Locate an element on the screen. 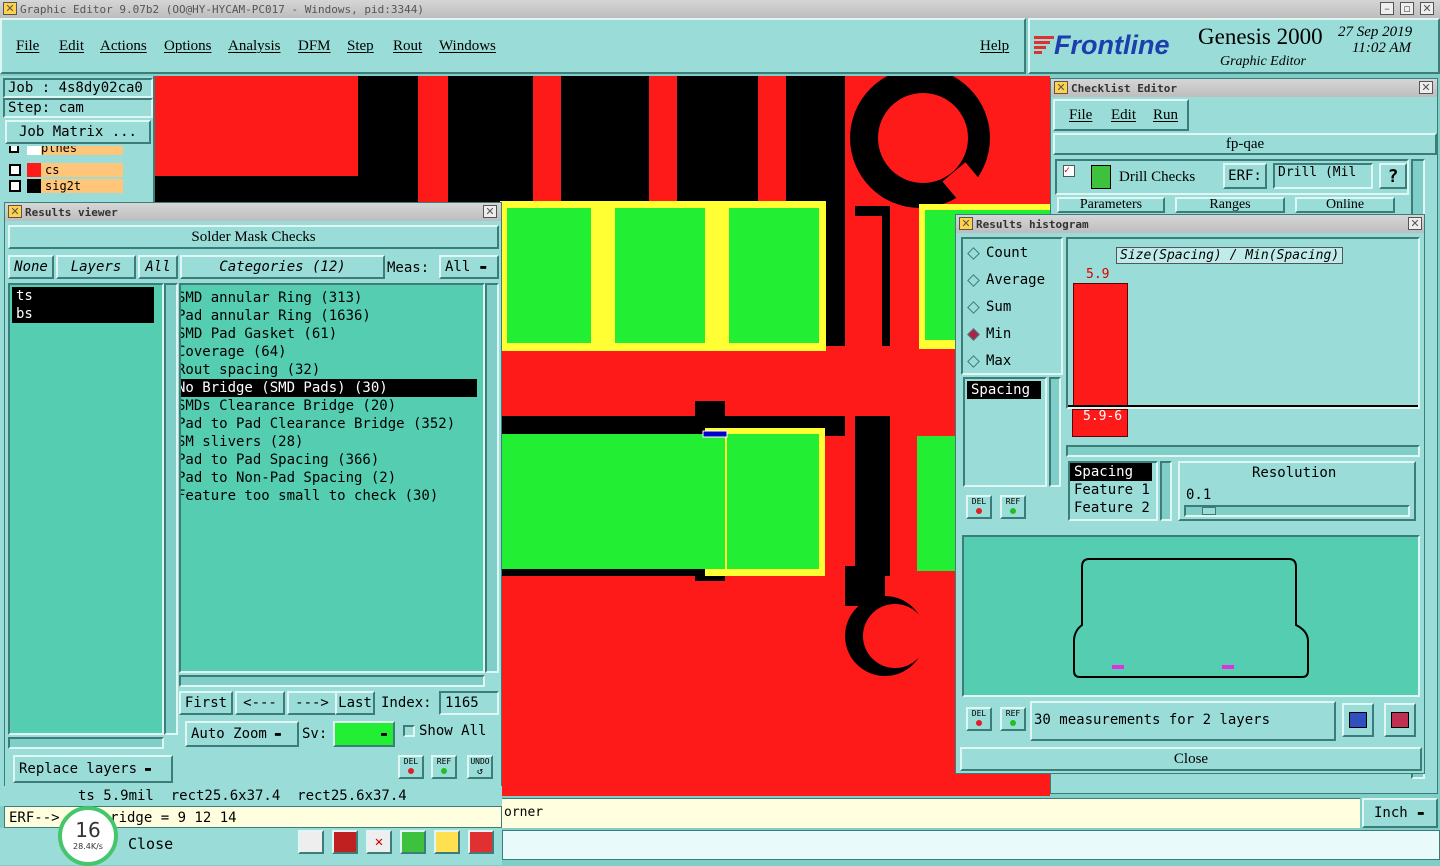 The height and width of the screenshot is (866, 1440). menu-analysis: Analysis is located at coordinates (254, 46).